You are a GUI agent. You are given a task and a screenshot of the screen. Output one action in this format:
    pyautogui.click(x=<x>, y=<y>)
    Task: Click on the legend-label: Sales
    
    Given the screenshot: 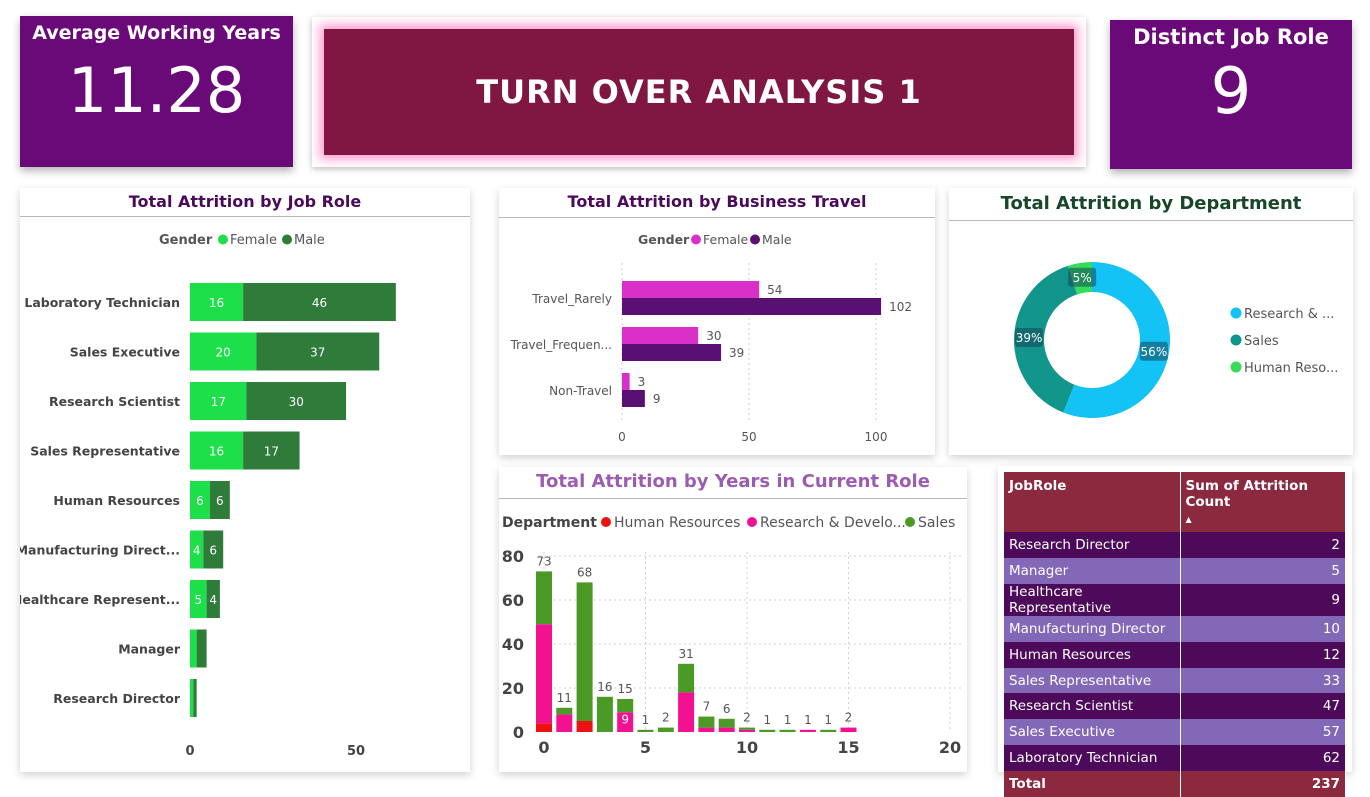 What is the action you would take?
    pyautogui.click(x=936, y=523)
    